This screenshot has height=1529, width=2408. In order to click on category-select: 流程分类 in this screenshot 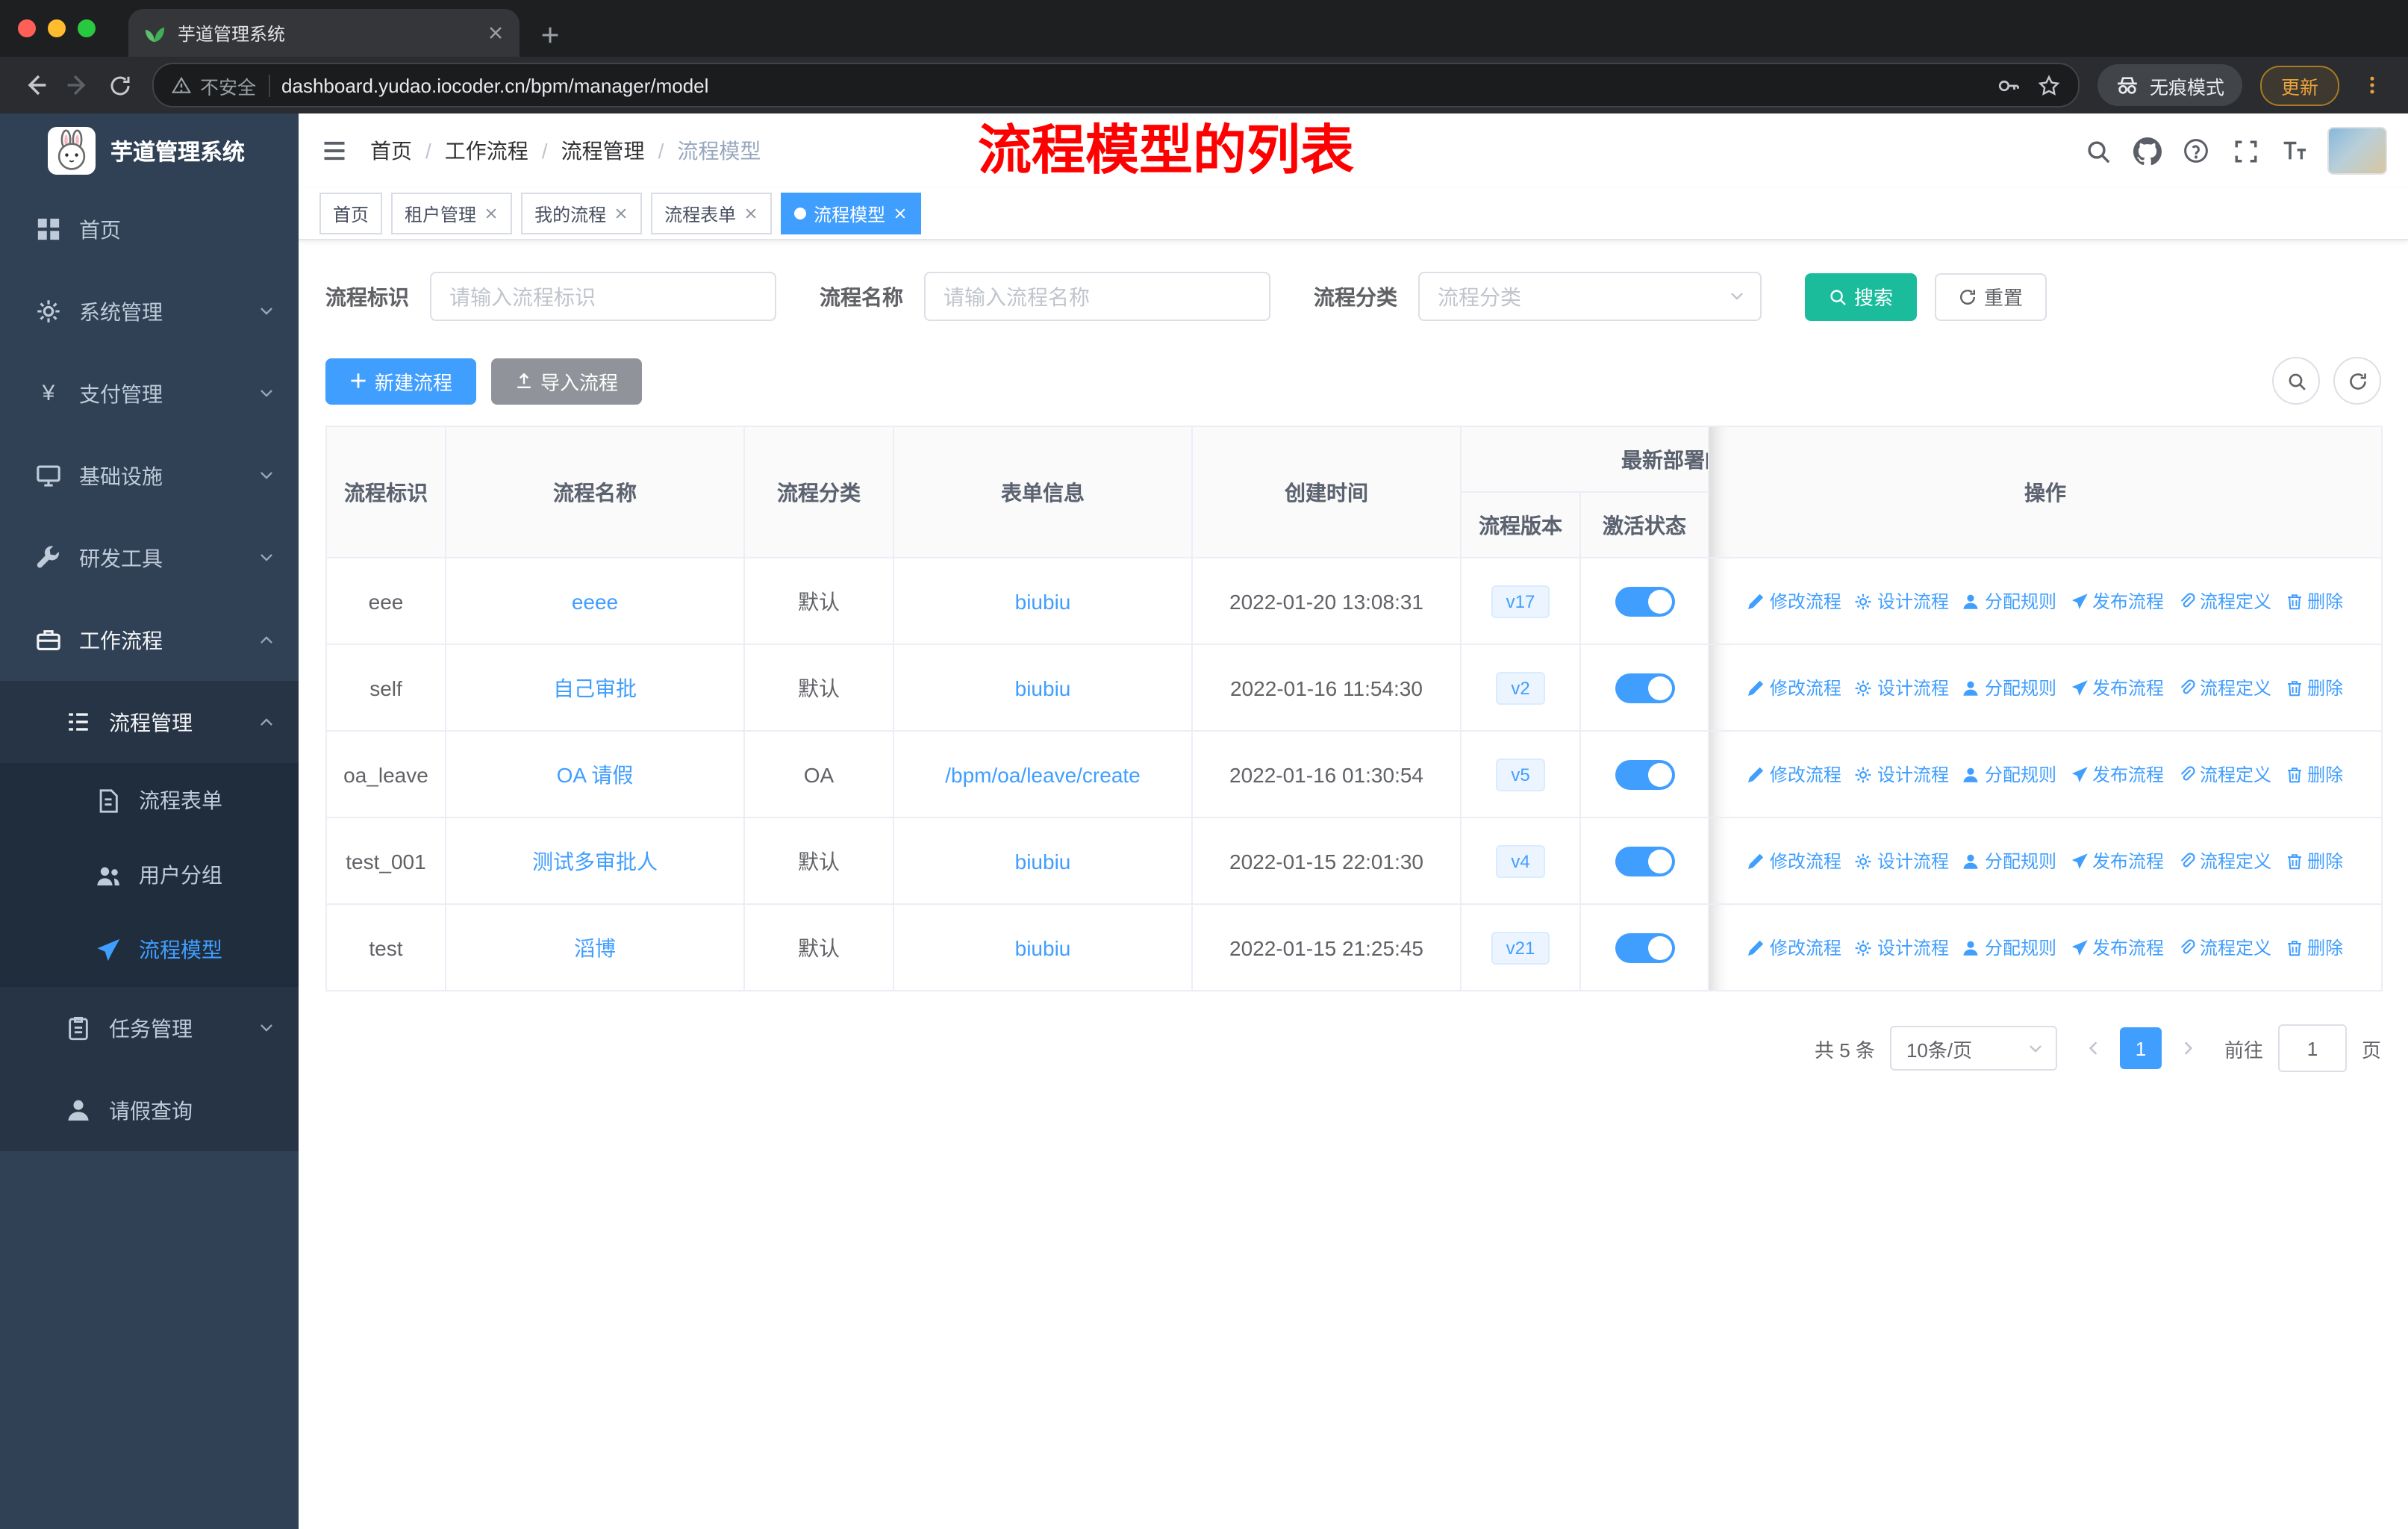, I will do `click(1590, 297)`.